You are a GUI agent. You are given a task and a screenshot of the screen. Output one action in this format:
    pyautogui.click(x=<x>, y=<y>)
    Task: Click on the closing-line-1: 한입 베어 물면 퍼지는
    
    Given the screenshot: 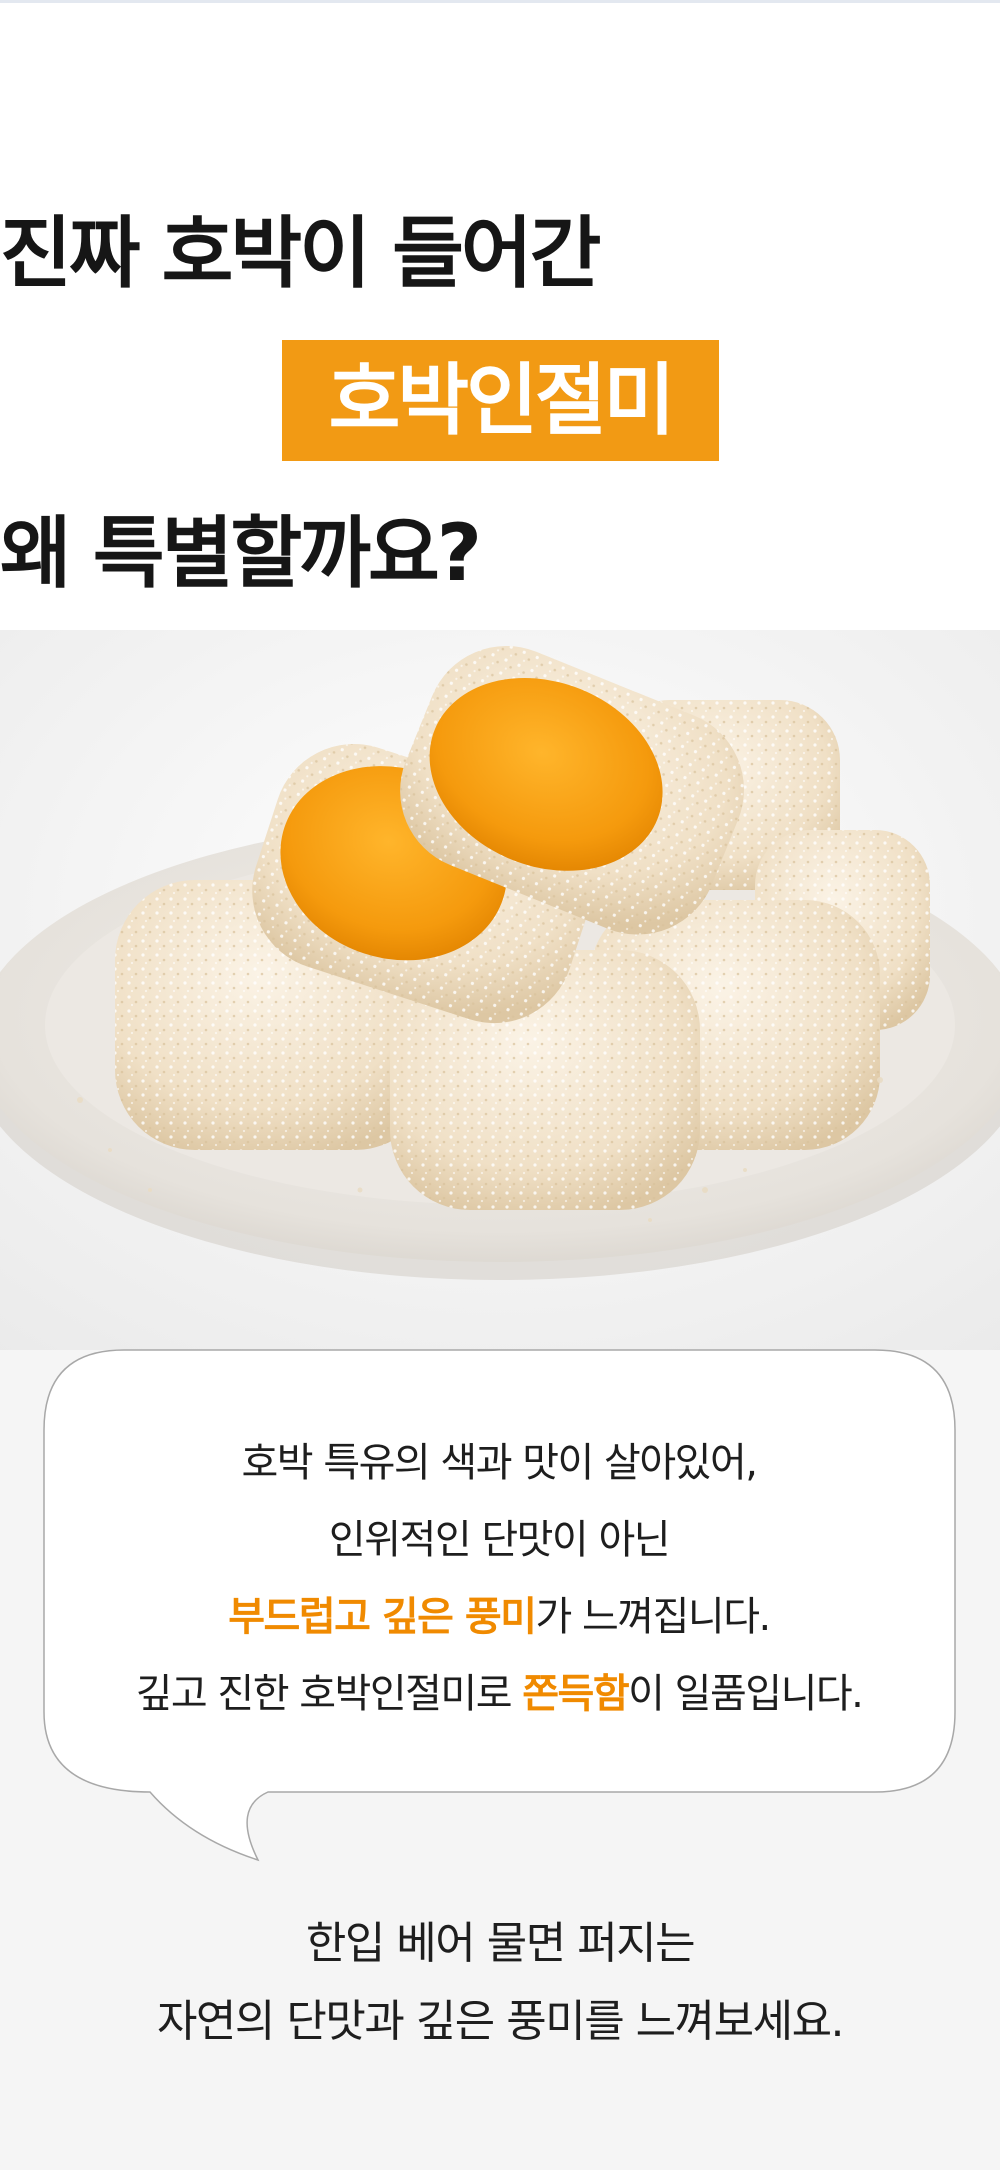 What is the action you would take?
    pyautogui.click(x=500, y=1943)
    